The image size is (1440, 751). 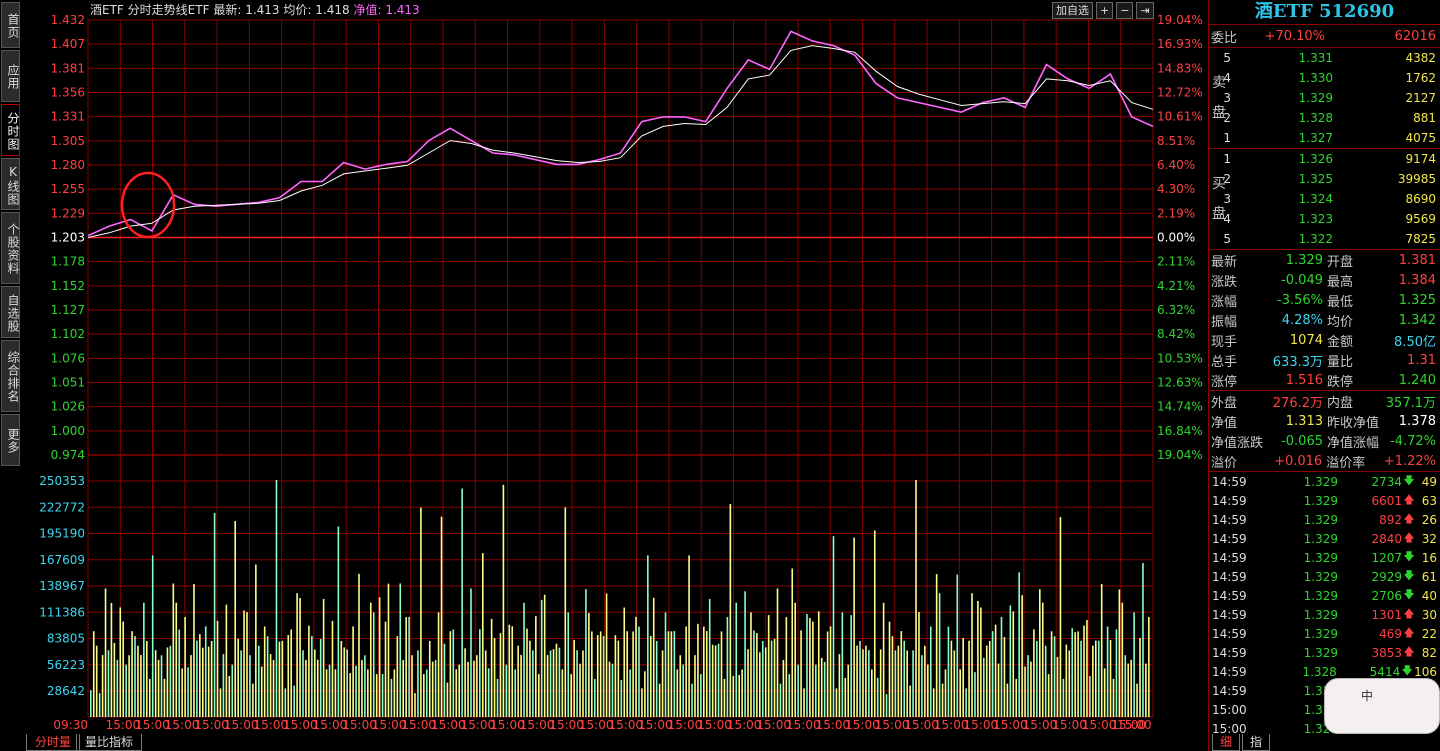 I want to click on exit-icon: ⇥, so click(x=1145, y=10).